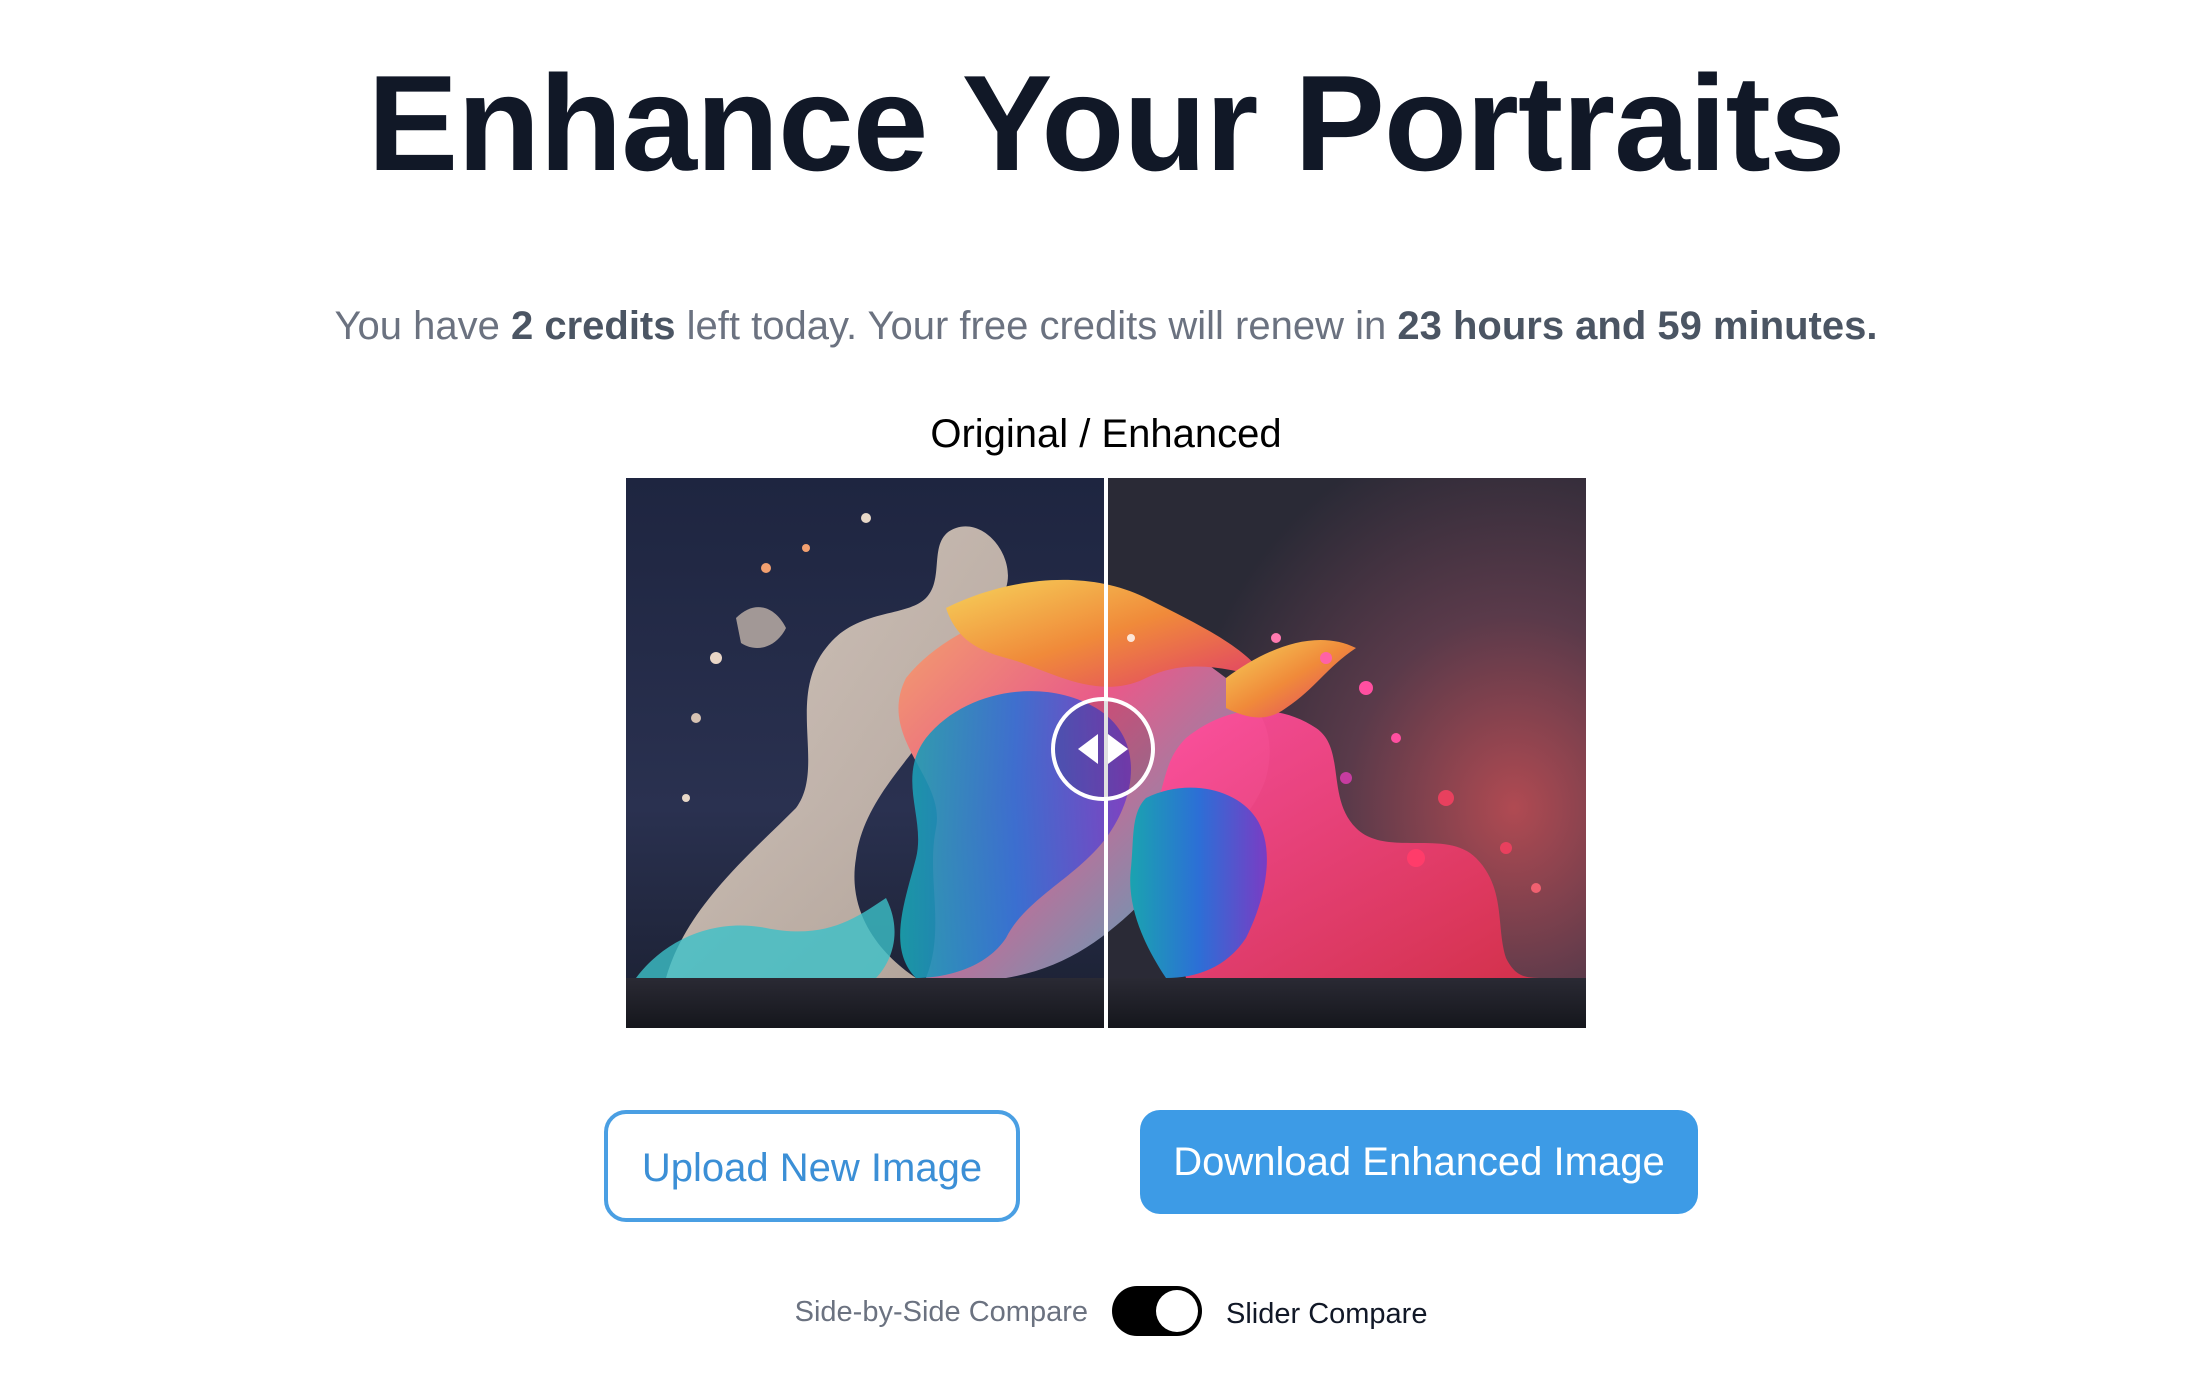 The width and height of the screenshot is (2212, 1374). I want to click on side-by-side-label: Side-by-Side Compare, so click(941, 1312).